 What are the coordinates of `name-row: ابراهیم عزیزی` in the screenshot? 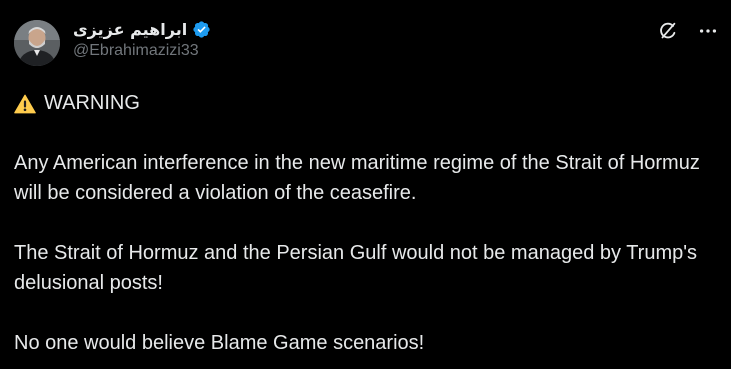 It's located at (142, 29).